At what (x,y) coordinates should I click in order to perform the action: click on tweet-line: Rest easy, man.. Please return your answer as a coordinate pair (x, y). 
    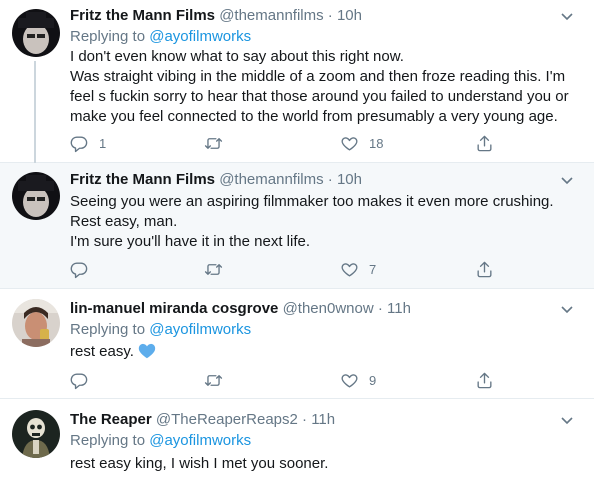
    Looking at the image, I should click on (124, 221).